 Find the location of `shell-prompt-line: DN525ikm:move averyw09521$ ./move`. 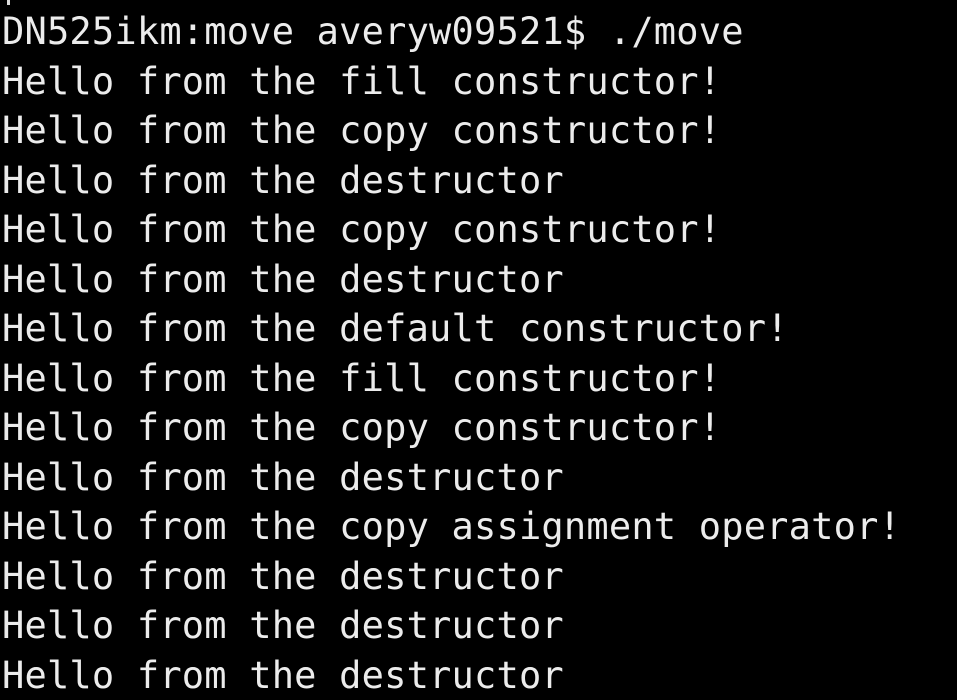

shell-prompt-line: DN525ikm:move averyw09521$ ./move is located at coordinates (373, 31).